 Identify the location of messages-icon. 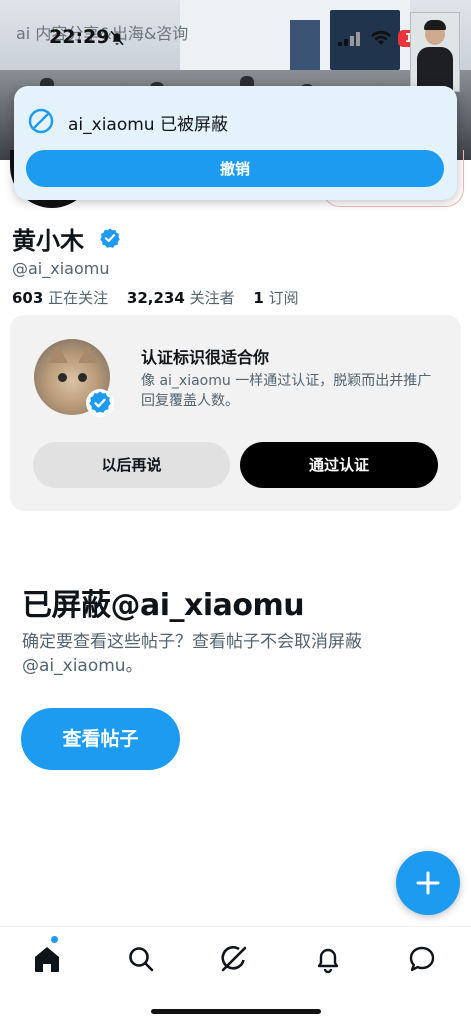
(422, 959).